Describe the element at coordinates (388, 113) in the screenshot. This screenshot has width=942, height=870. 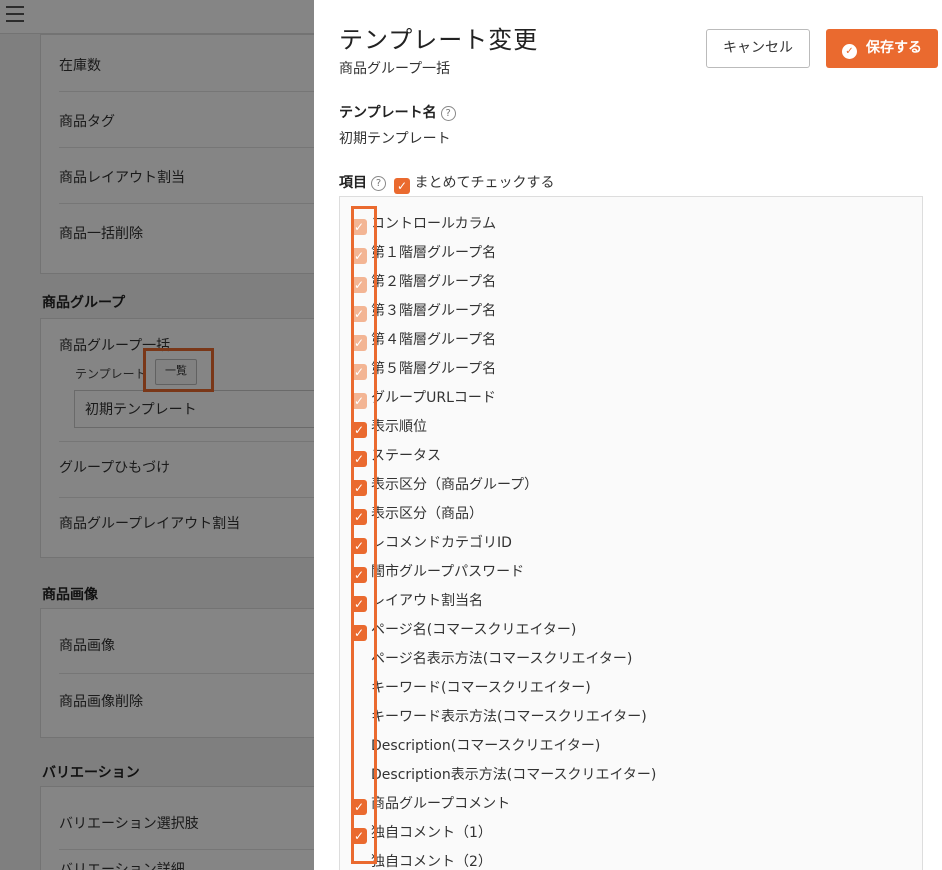
I see `template-name-label-text: テンプレート名` at that location.